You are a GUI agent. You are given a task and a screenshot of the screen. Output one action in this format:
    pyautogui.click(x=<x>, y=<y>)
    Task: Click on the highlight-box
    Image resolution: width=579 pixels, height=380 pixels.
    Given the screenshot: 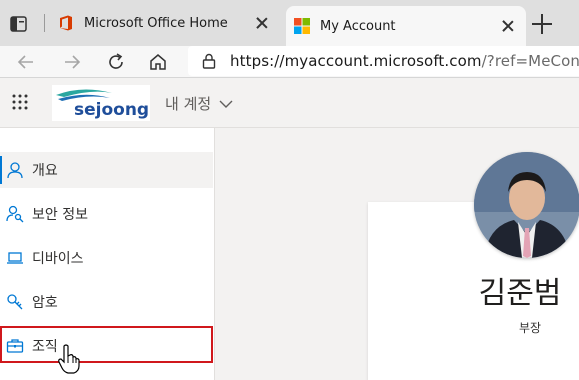 What is the action you would take?
    pyautogui.click(x=106, y=344)
    